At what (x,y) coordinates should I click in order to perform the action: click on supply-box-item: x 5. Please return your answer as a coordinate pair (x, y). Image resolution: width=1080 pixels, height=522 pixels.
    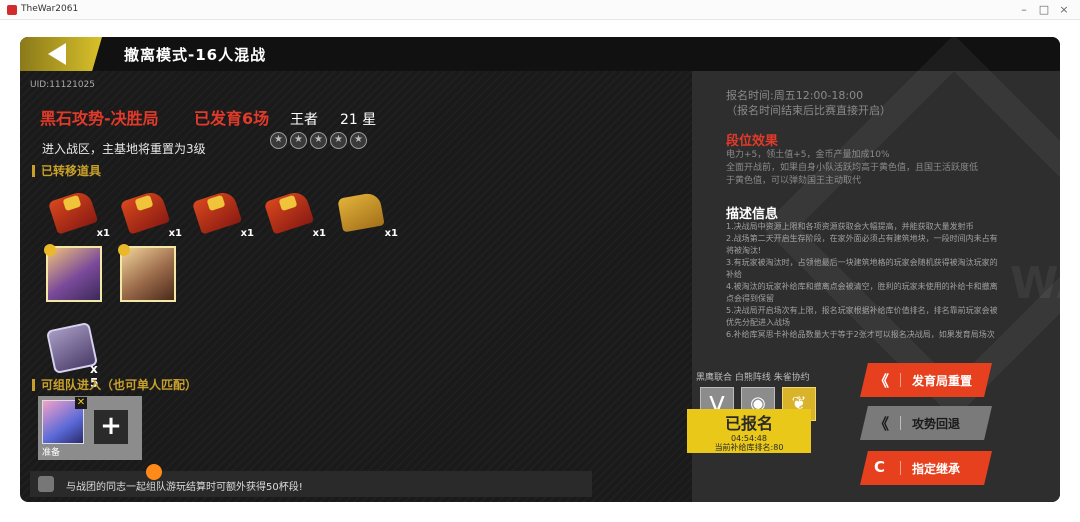
    Looking at the image, I should click on (72, 355).